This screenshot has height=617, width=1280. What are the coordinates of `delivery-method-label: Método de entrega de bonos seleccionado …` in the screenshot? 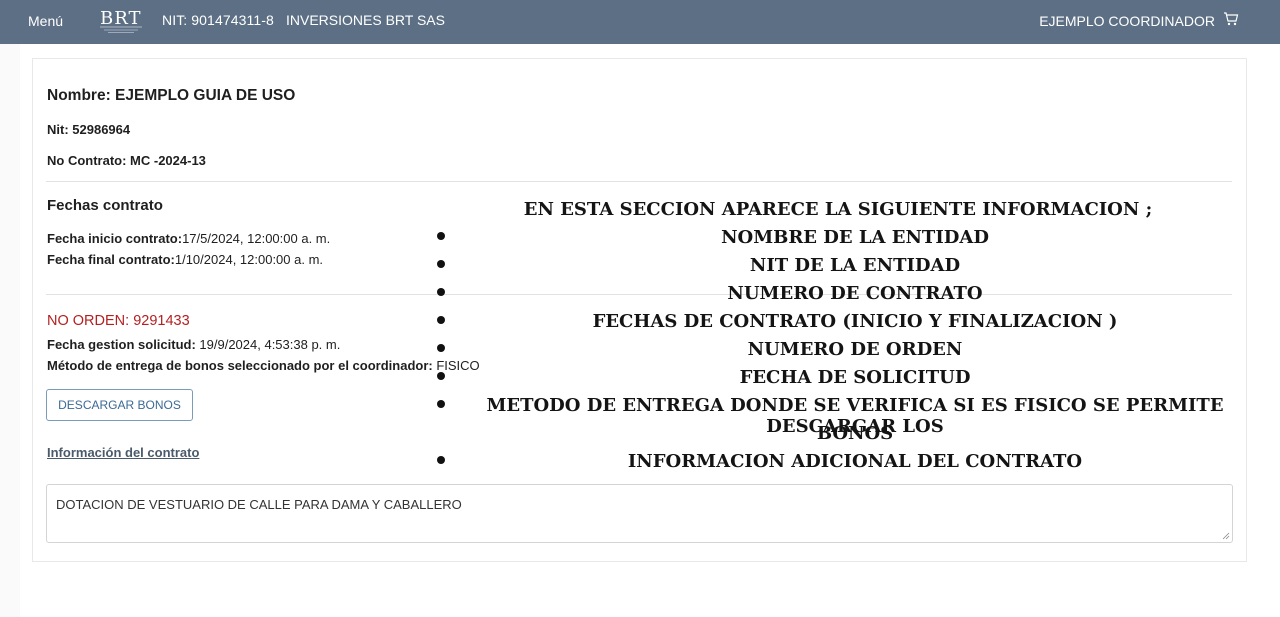 It's located at (240, 365).